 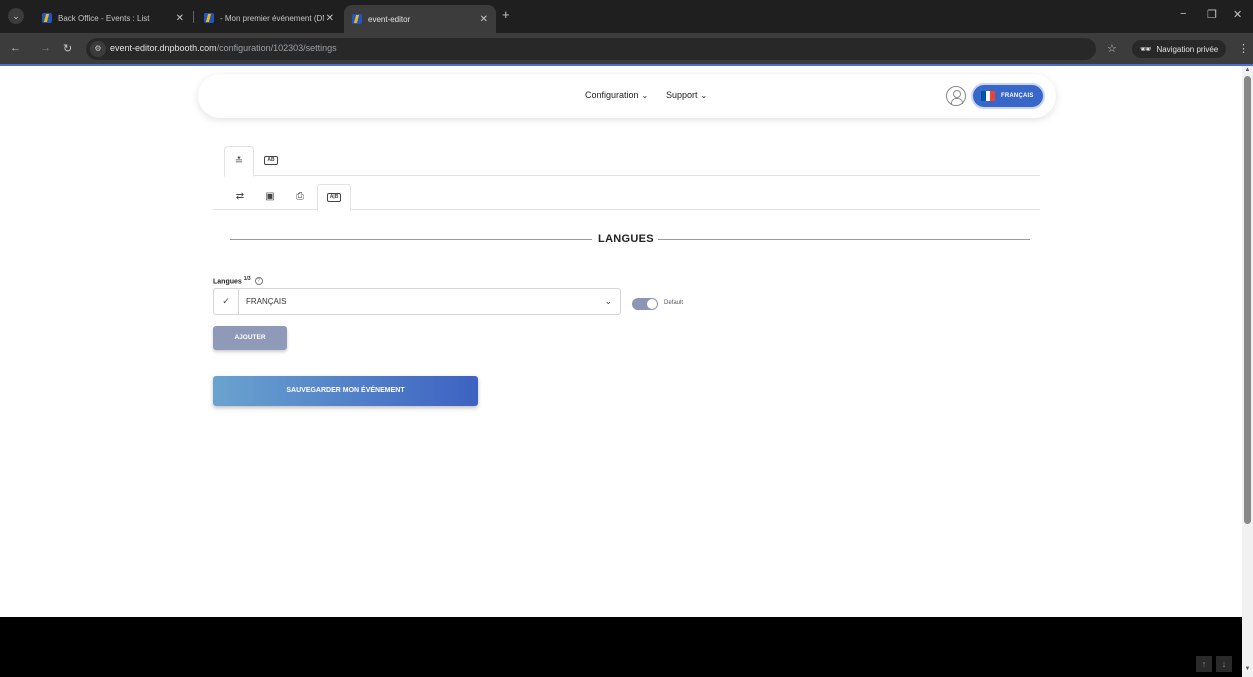 What do you see at coordinates (247, 279) in the screenshot?
I see `languages-count: 1/3` at bounding box center [247, 279].